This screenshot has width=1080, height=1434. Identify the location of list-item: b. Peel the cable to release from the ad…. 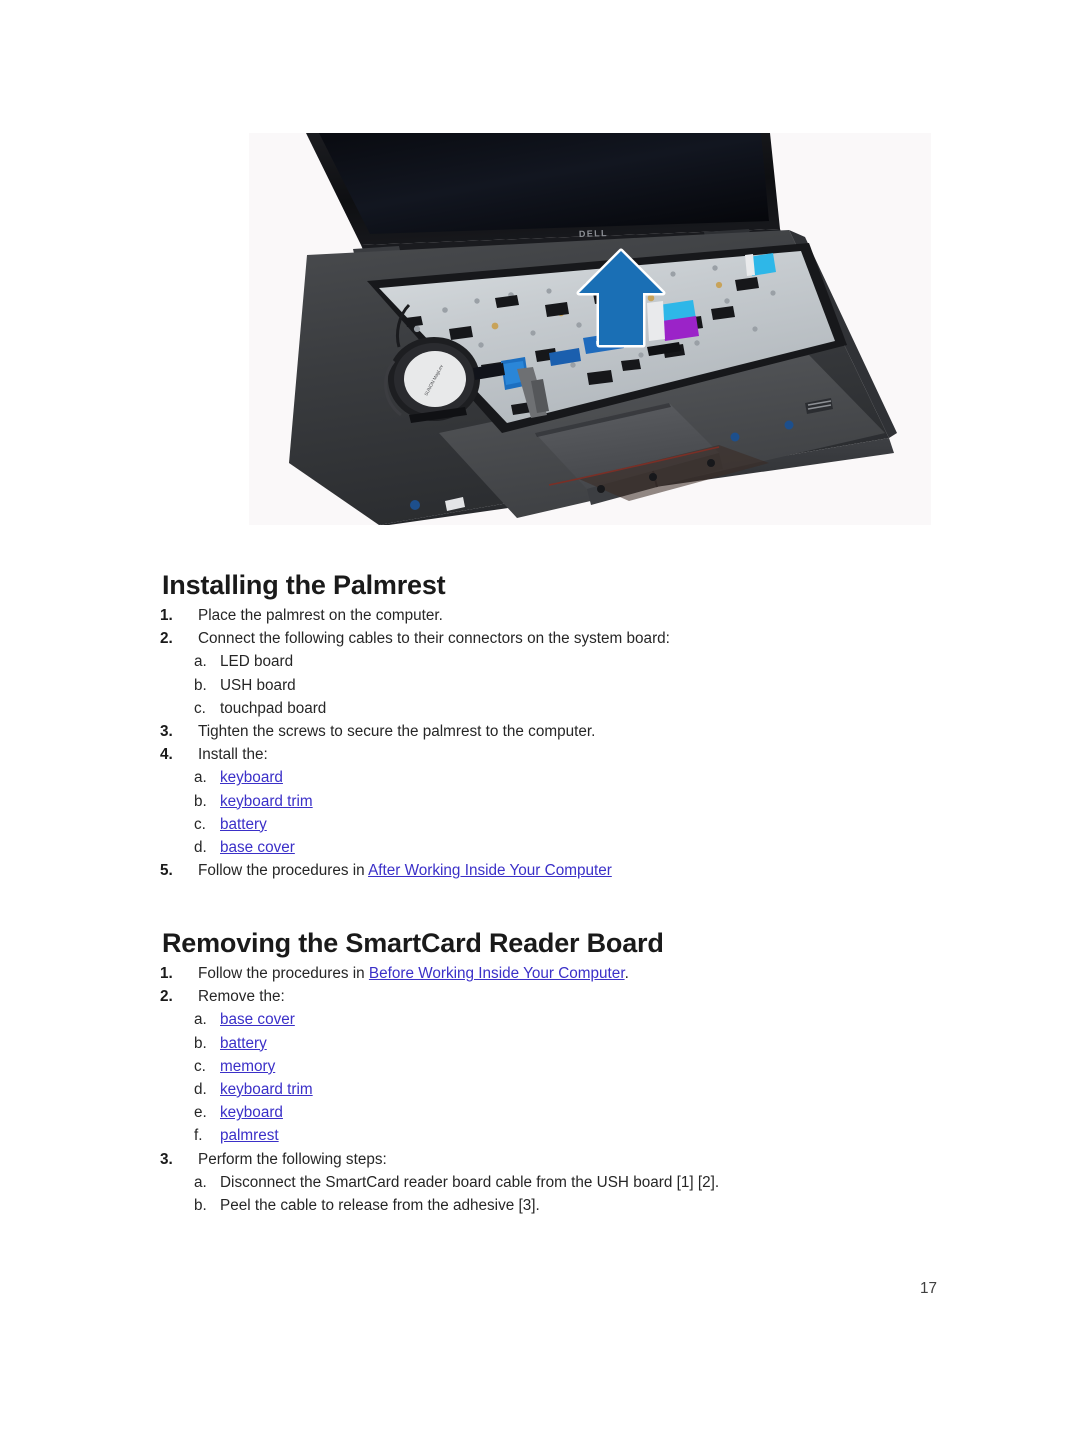
(570, 1206).